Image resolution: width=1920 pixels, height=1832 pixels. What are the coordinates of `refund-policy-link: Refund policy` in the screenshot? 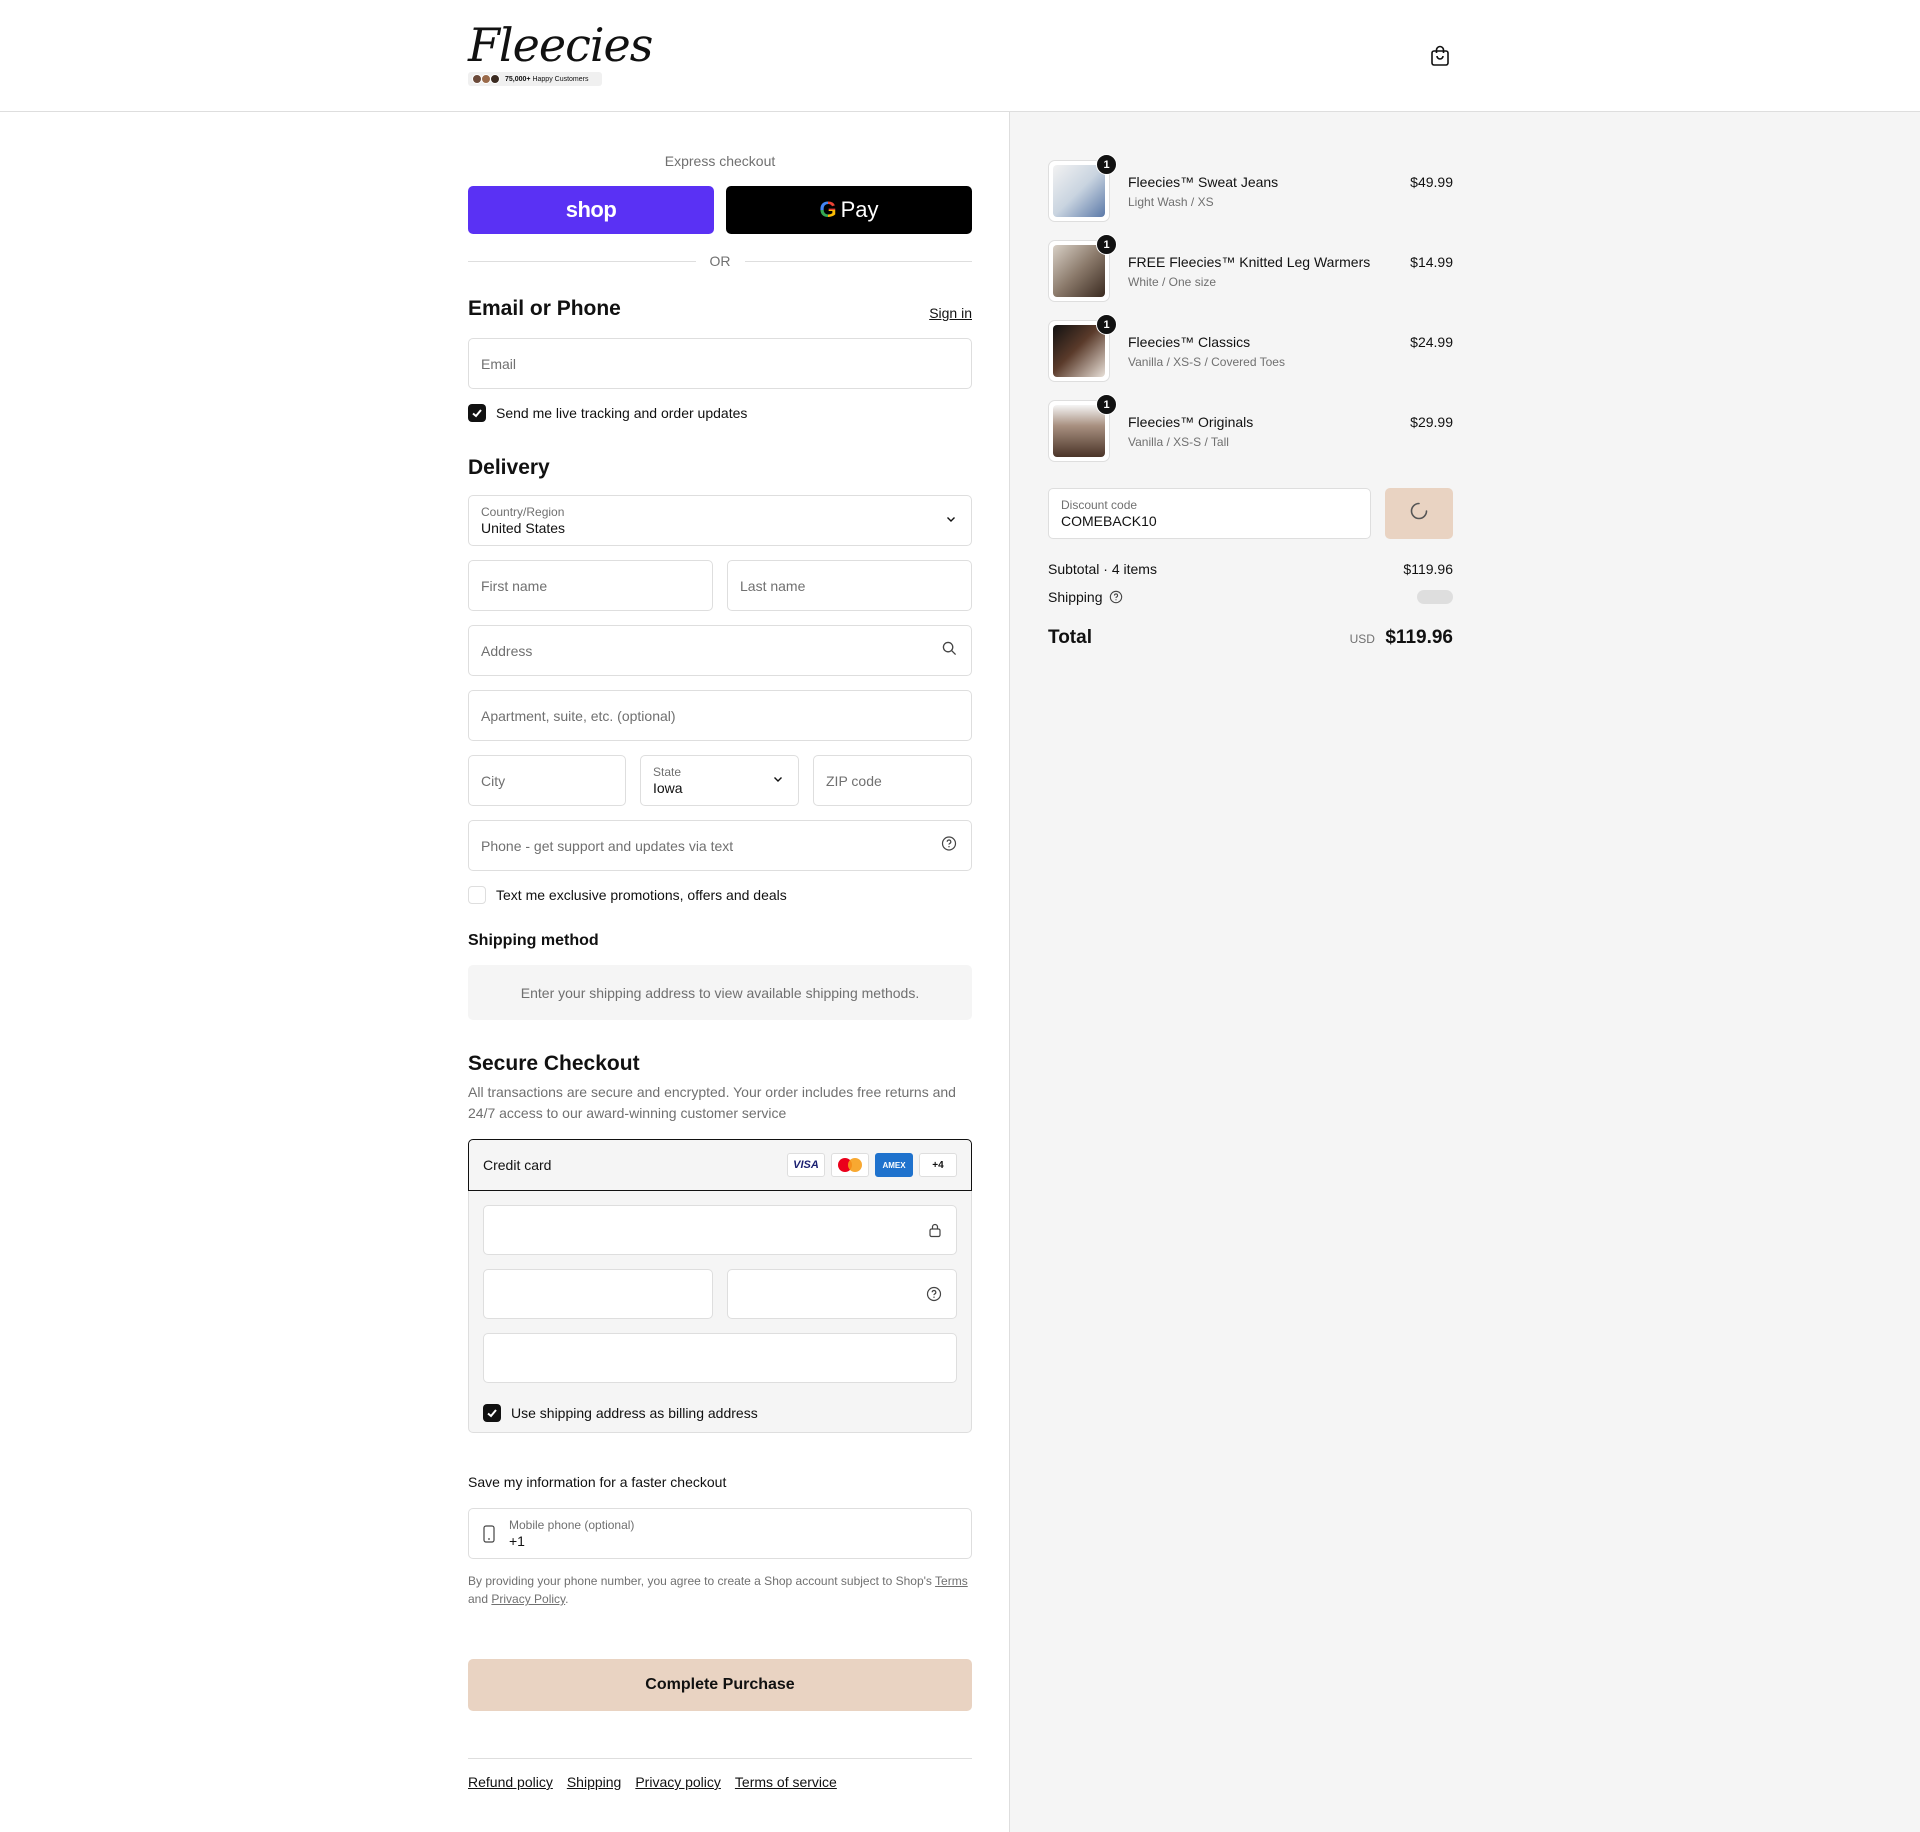 It's located at (510, 1782).